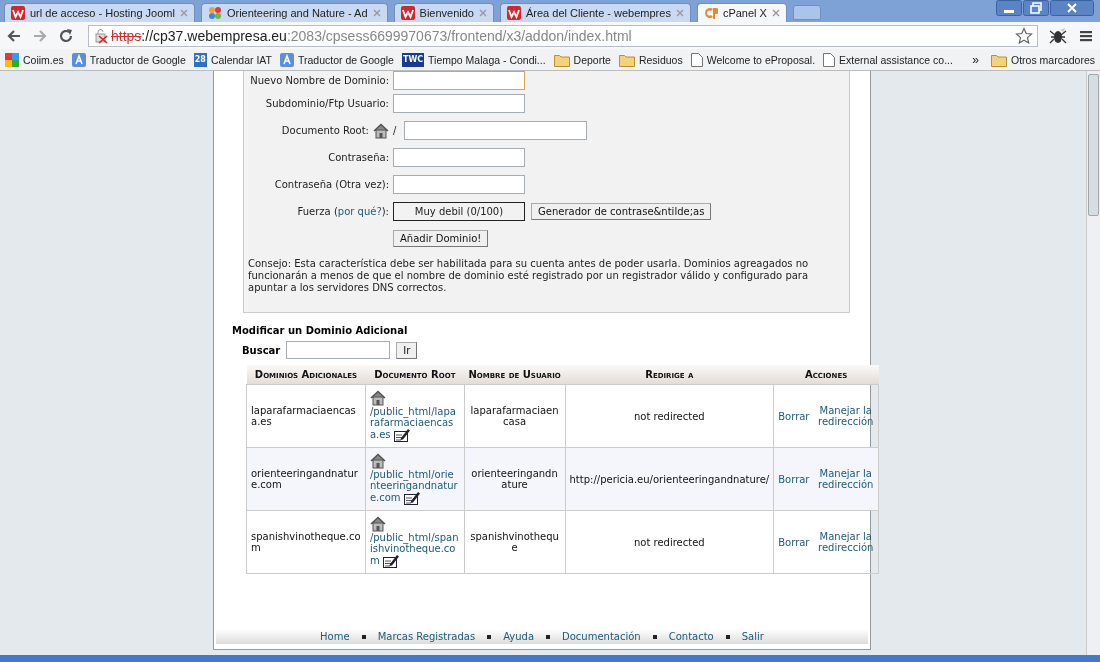 The width and height of the screenshot is (1100, 662). I want to click on strength-meter: Muy debil (0/100), so click(459, 211).